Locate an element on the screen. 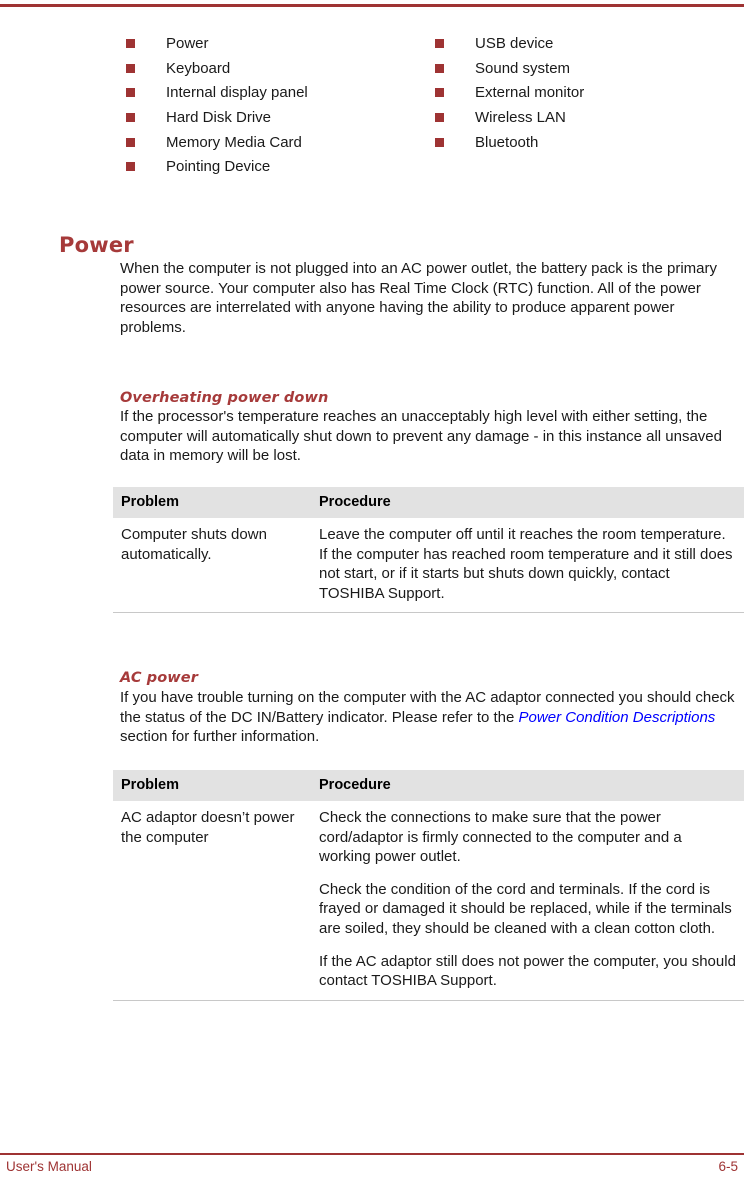 The height and width of the screenshot is (1179, 744). list-item: External monitor is located at coordinates (585, 94).